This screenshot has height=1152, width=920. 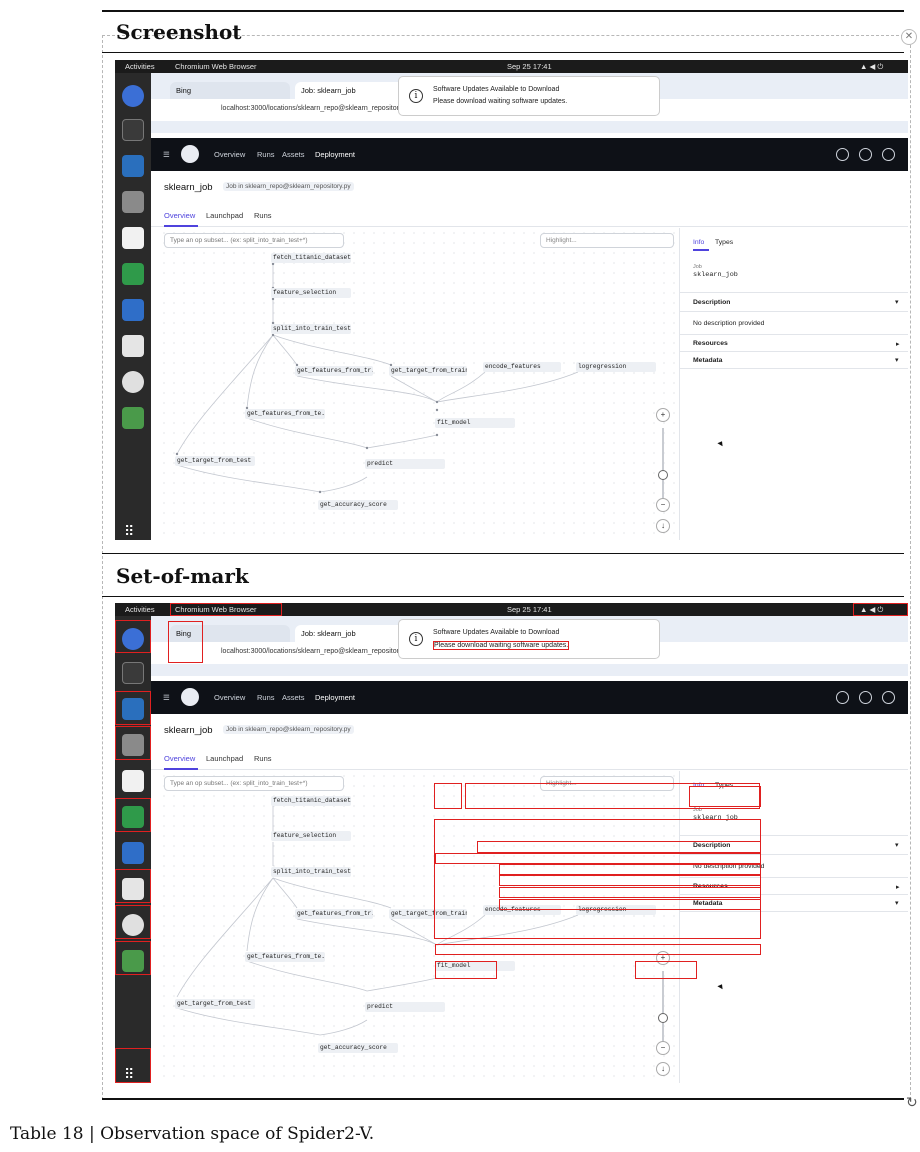 What do you see at coordinates (666, 970) in the screenshot?
I see `som-box-k` at bounding box center [666, 970].